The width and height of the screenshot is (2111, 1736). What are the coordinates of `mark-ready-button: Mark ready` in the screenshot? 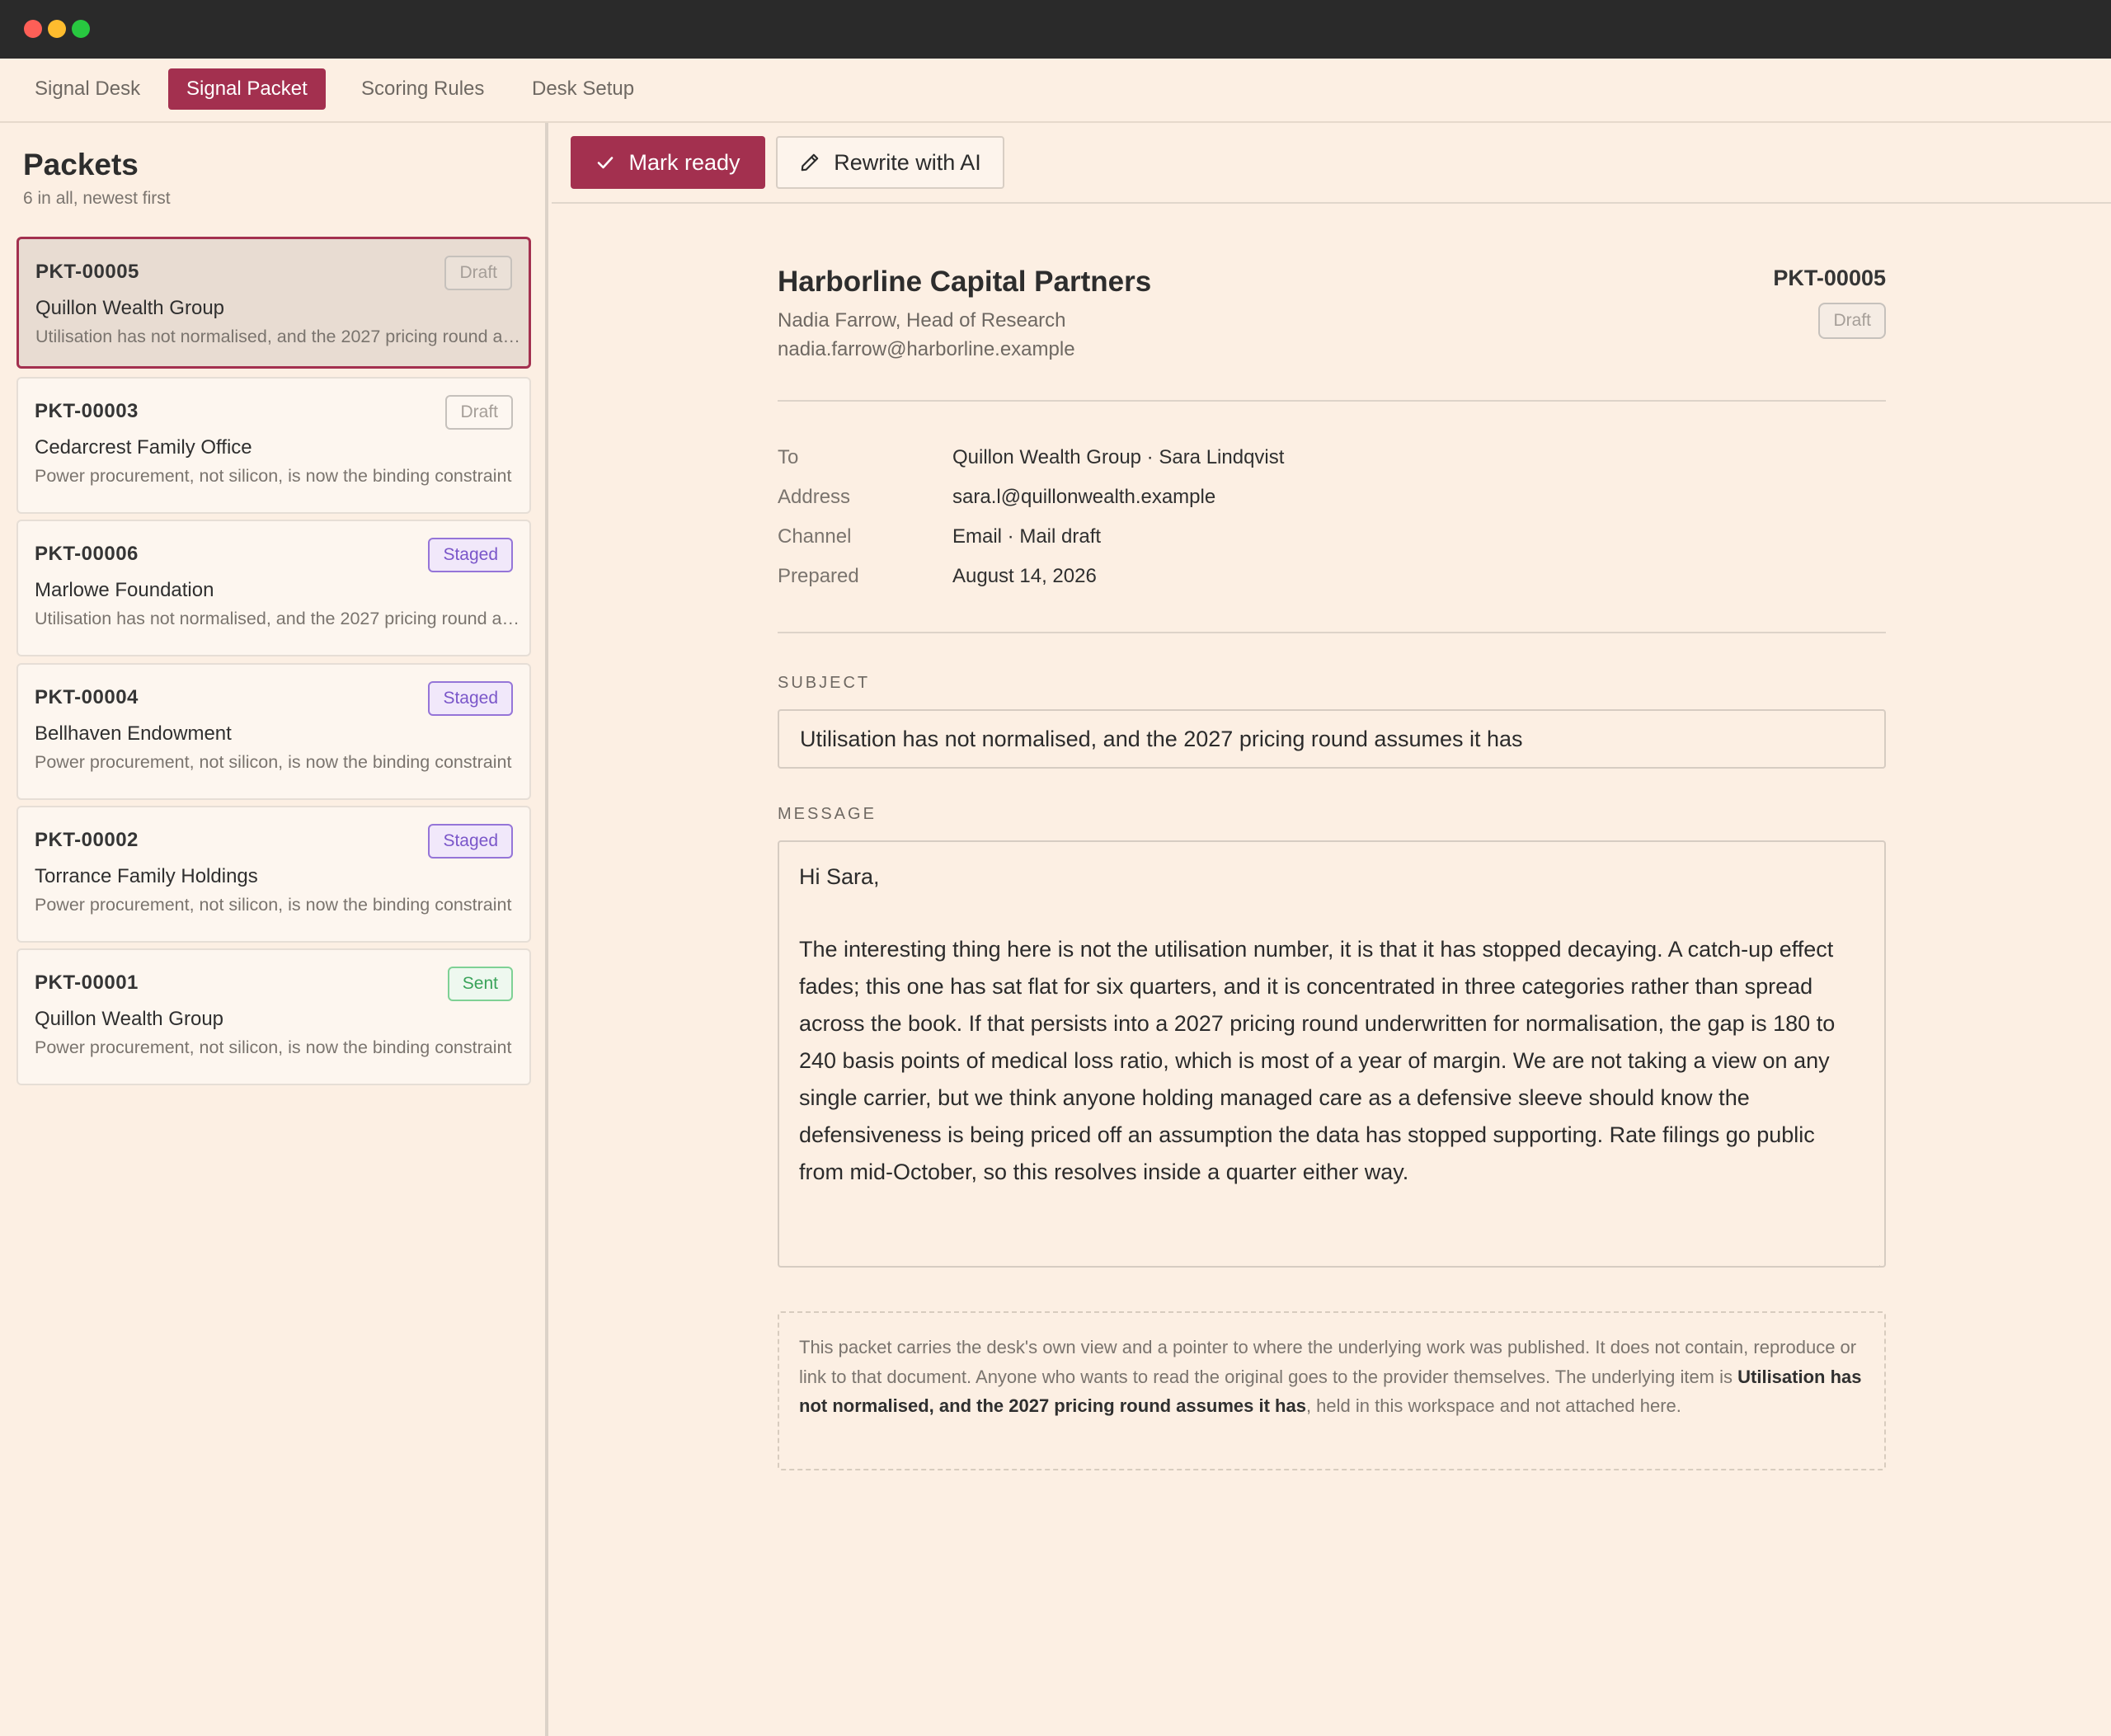 It's located at (668, 162).